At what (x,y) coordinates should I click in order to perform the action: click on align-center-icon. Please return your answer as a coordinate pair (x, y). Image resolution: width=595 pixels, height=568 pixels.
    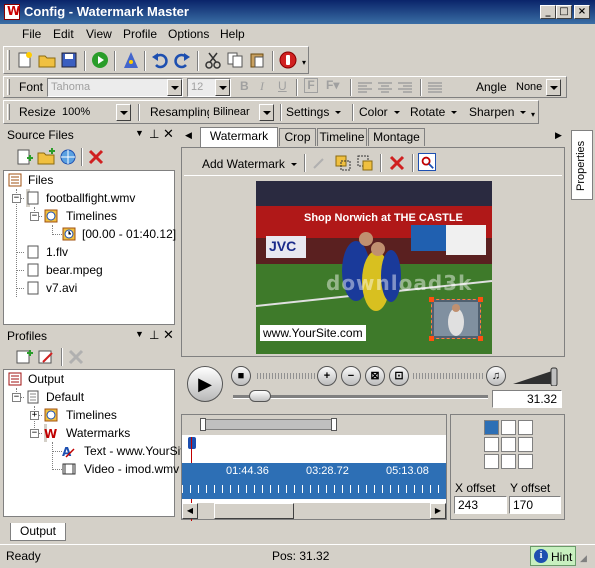
    Looking at the image, I should click on (385, 88).